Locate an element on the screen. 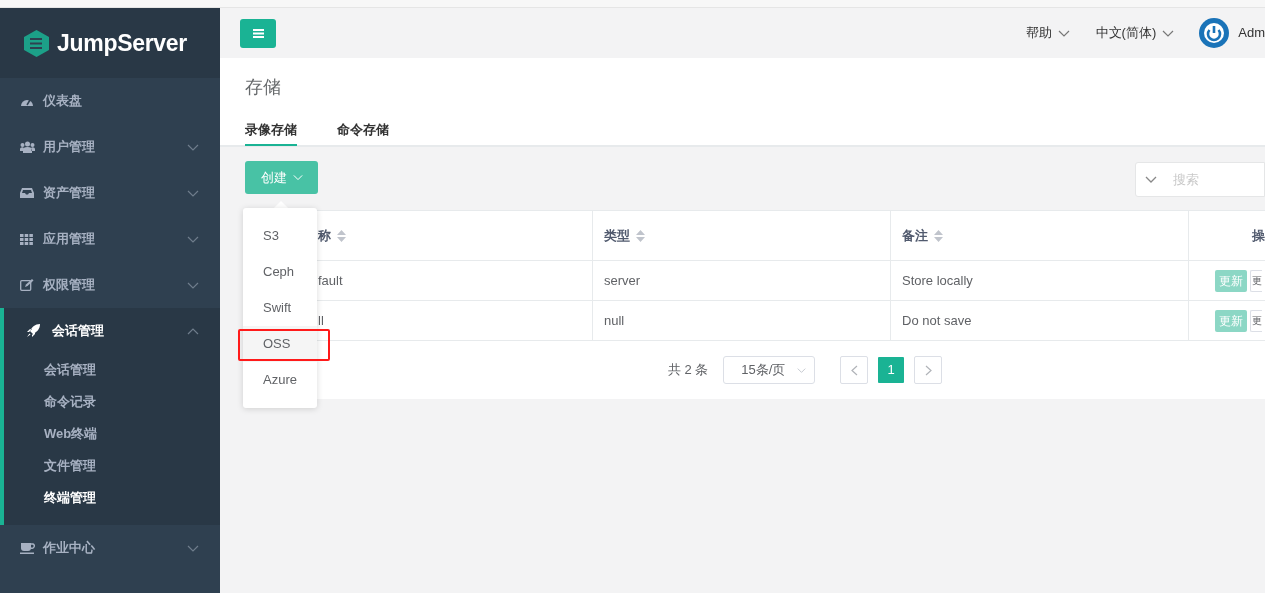 The image size is (1265, 593). sidebar-subitem: 文件管理 is located at coordinates (112, 466).